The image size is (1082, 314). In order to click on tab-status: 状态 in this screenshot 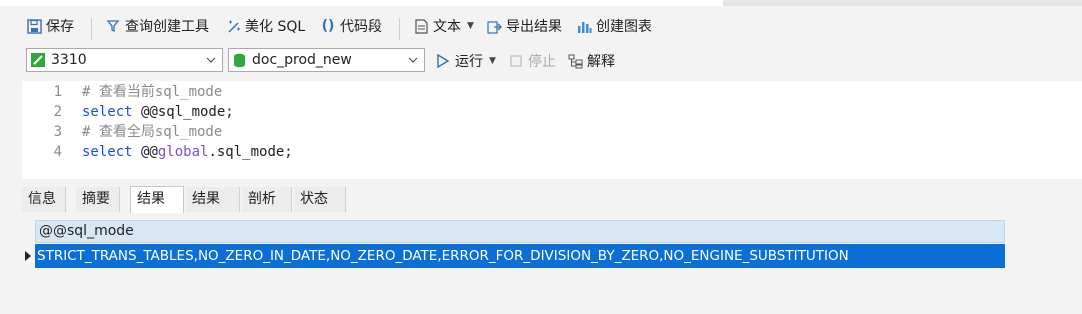, I will do `click(320, 199)`.